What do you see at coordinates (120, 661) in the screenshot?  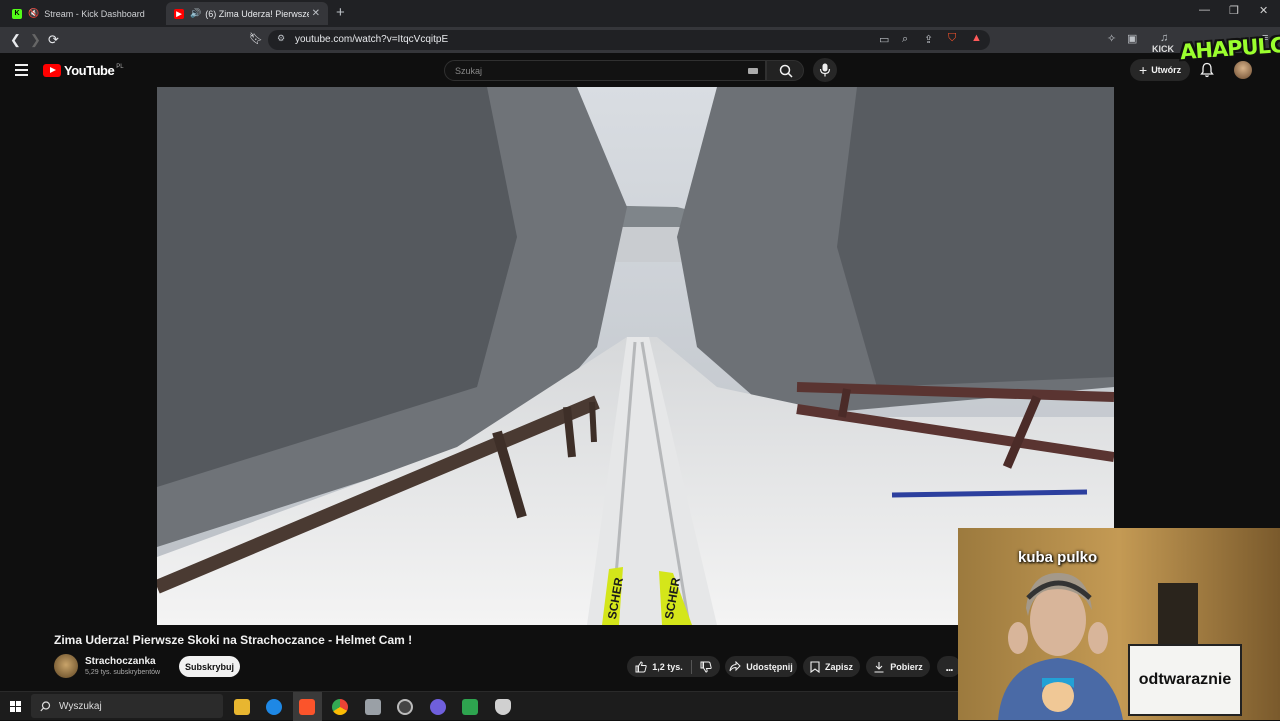 I see `channel-name: Strachoczanka` at bounding box center [120, 661].